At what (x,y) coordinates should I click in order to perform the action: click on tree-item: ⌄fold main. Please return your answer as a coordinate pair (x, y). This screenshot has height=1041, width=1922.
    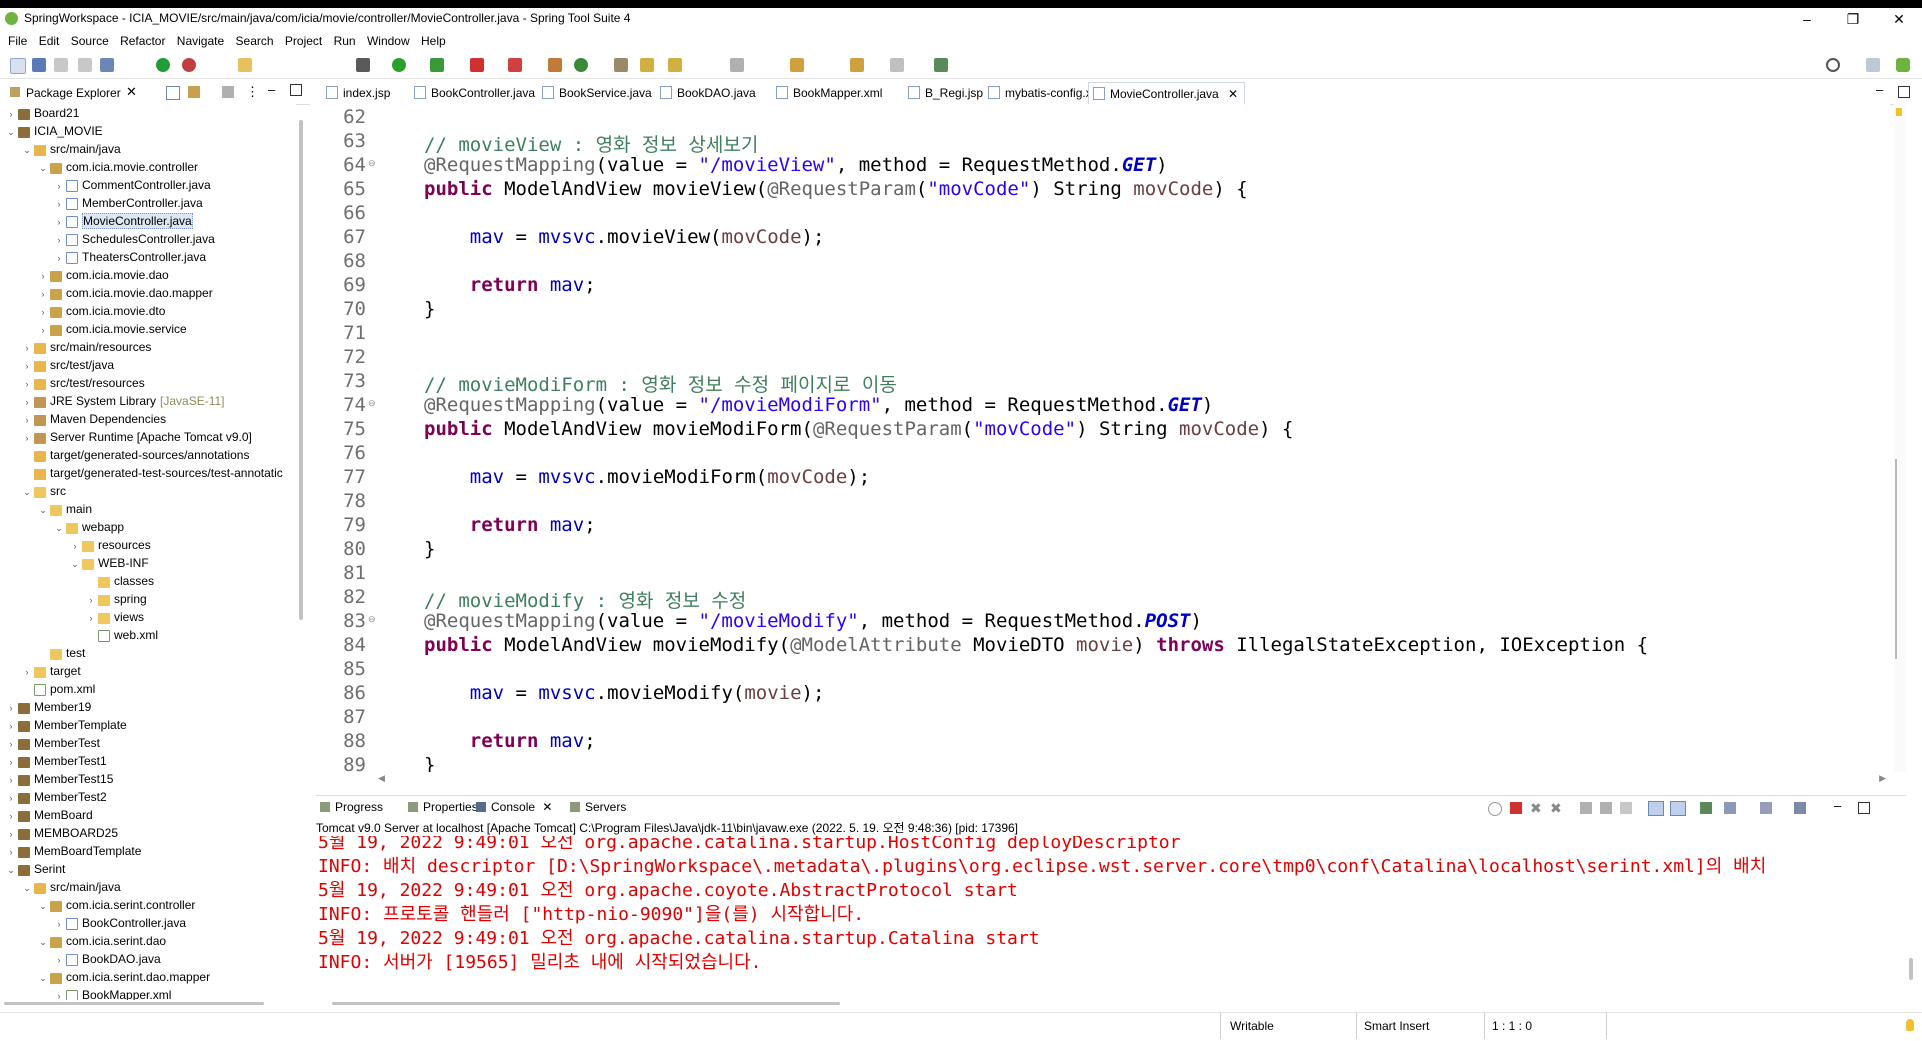
    Looking at the image, I should click on (65, 509).